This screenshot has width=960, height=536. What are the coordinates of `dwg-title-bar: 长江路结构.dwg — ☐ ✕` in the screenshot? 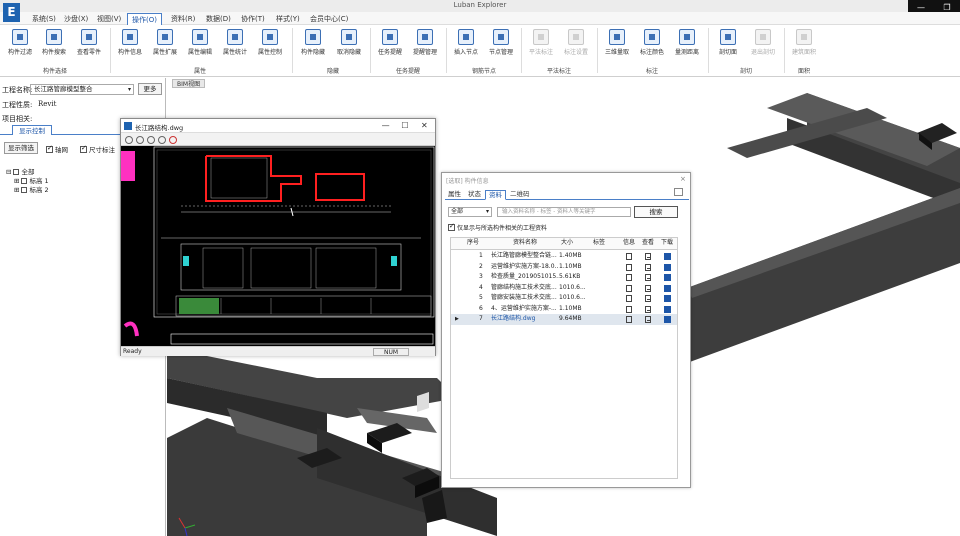 It's located at (278, 126).